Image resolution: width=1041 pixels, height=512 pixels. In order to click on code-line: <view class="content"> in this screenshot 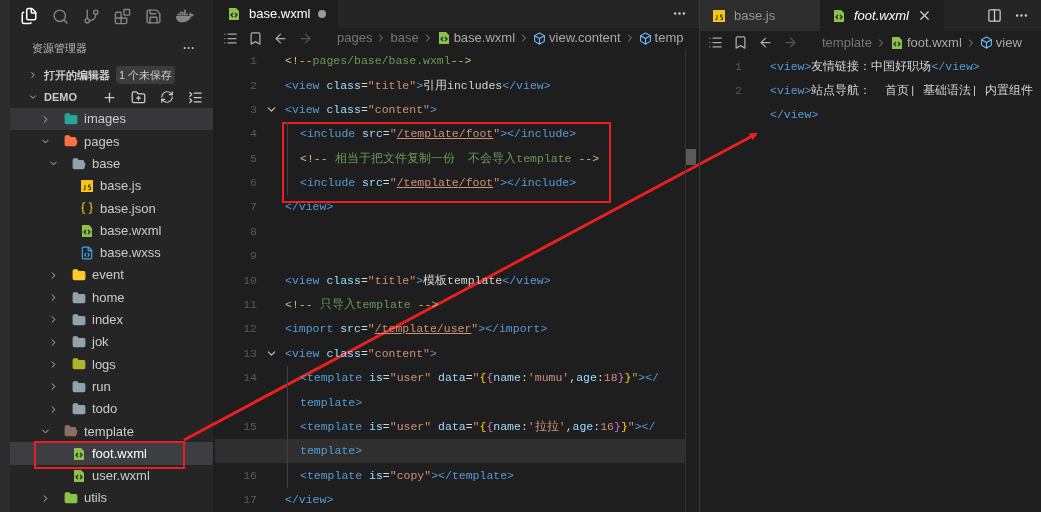, I will do `click(361, 109)`.